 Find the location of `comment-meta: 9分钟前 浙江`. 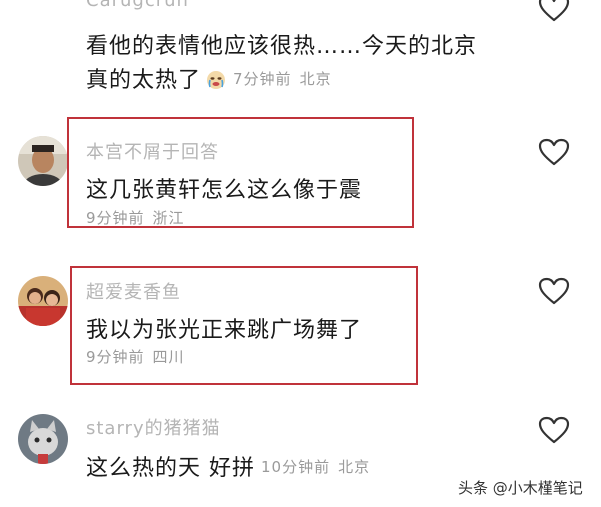

comment-meta: 9分钟前 浙江 is located at coordinates (135, 217).